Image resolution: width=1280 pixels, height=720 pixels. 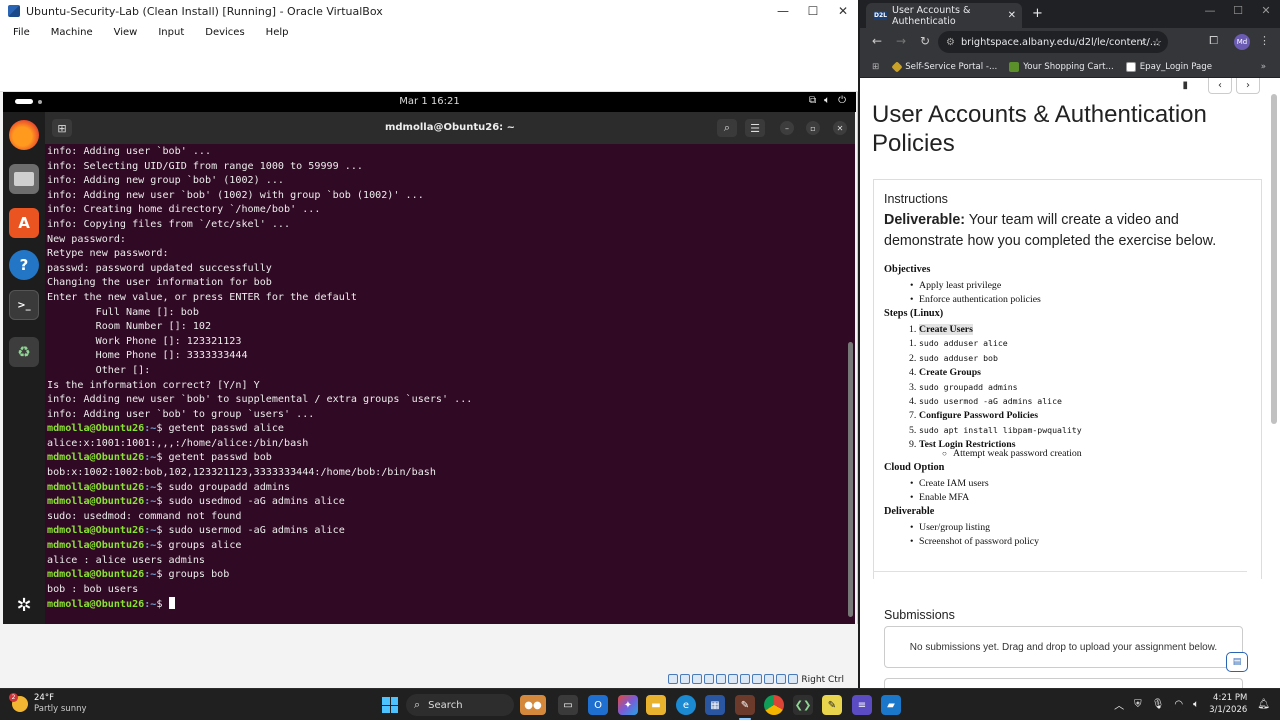 I want to click on command-text: $ groups bob, so click(x=193, y=575).